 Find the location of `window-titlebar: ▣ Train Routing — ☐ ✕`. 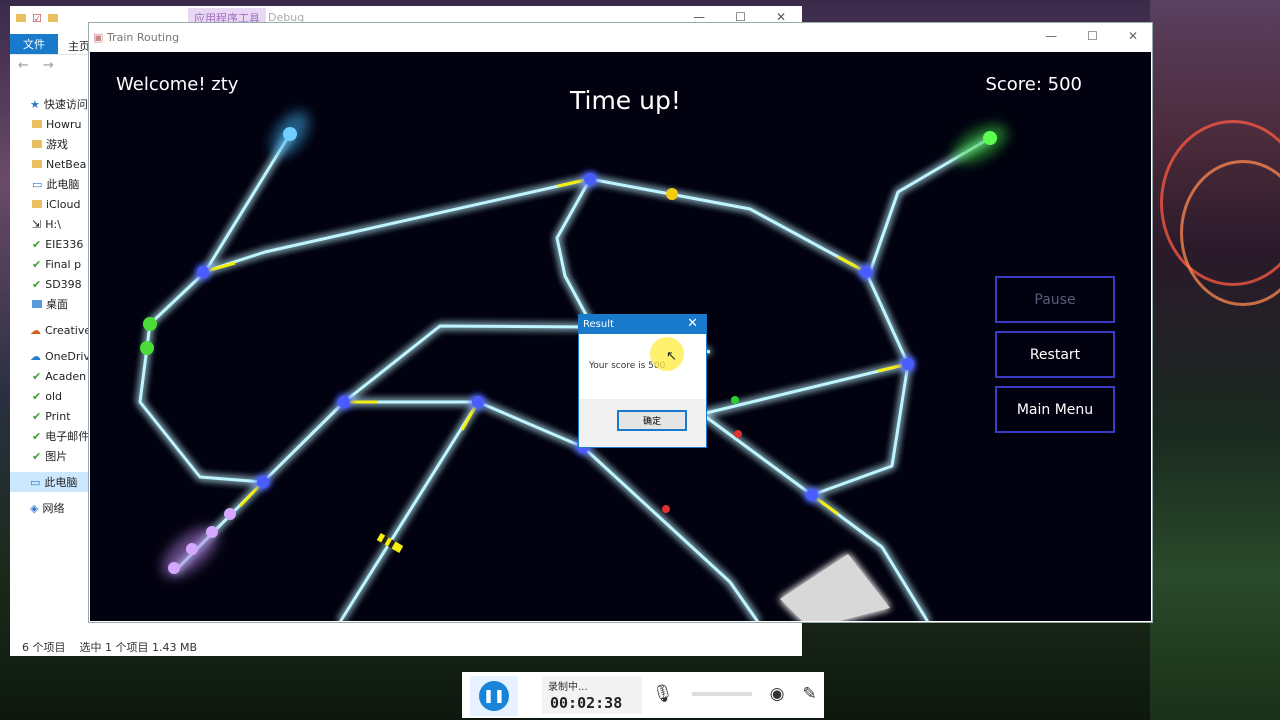

window-titlebar: ▣ Train Routing — ☐ ✕ is located at coordinates (620, 37).